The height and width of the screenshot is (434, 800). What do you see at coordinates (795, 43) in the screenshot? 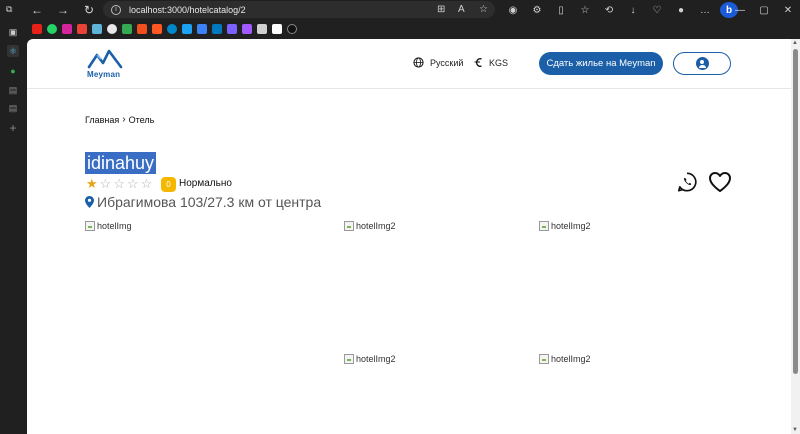
I see `scroll-up-icon: ▲` at bounding box center [795, 43].